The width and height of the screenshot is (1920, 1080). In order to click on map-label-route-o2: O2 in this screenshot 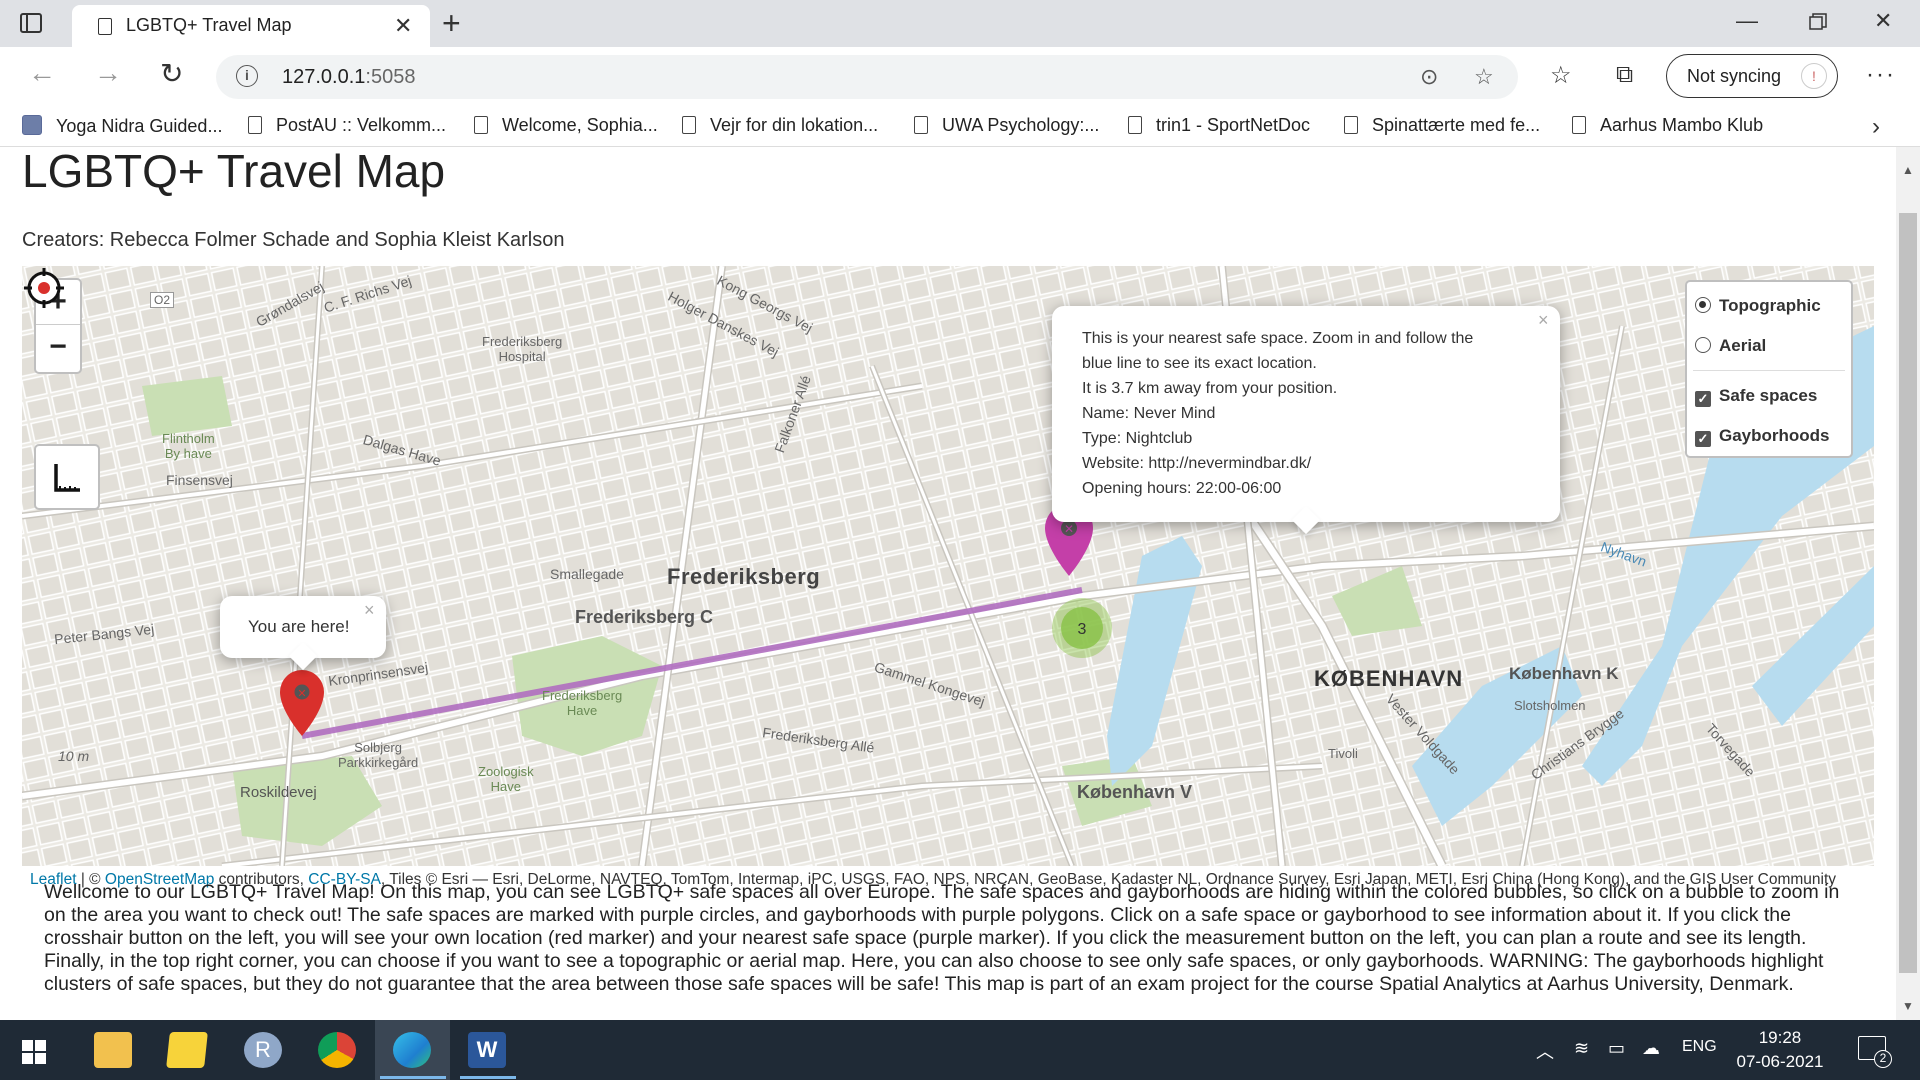, I will do `click(162, 300)`.